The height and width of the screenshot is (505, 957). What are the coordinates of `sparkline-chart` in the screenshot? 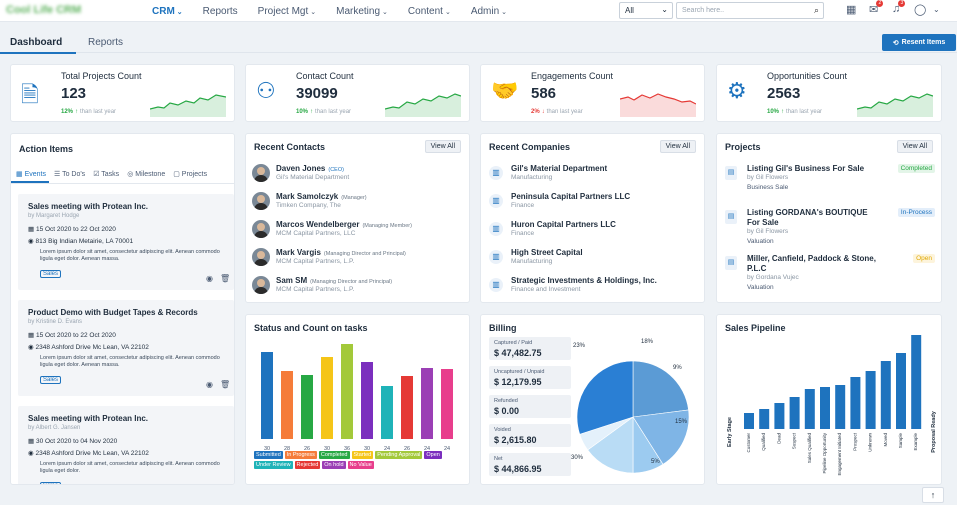 It's located at (188, 105).